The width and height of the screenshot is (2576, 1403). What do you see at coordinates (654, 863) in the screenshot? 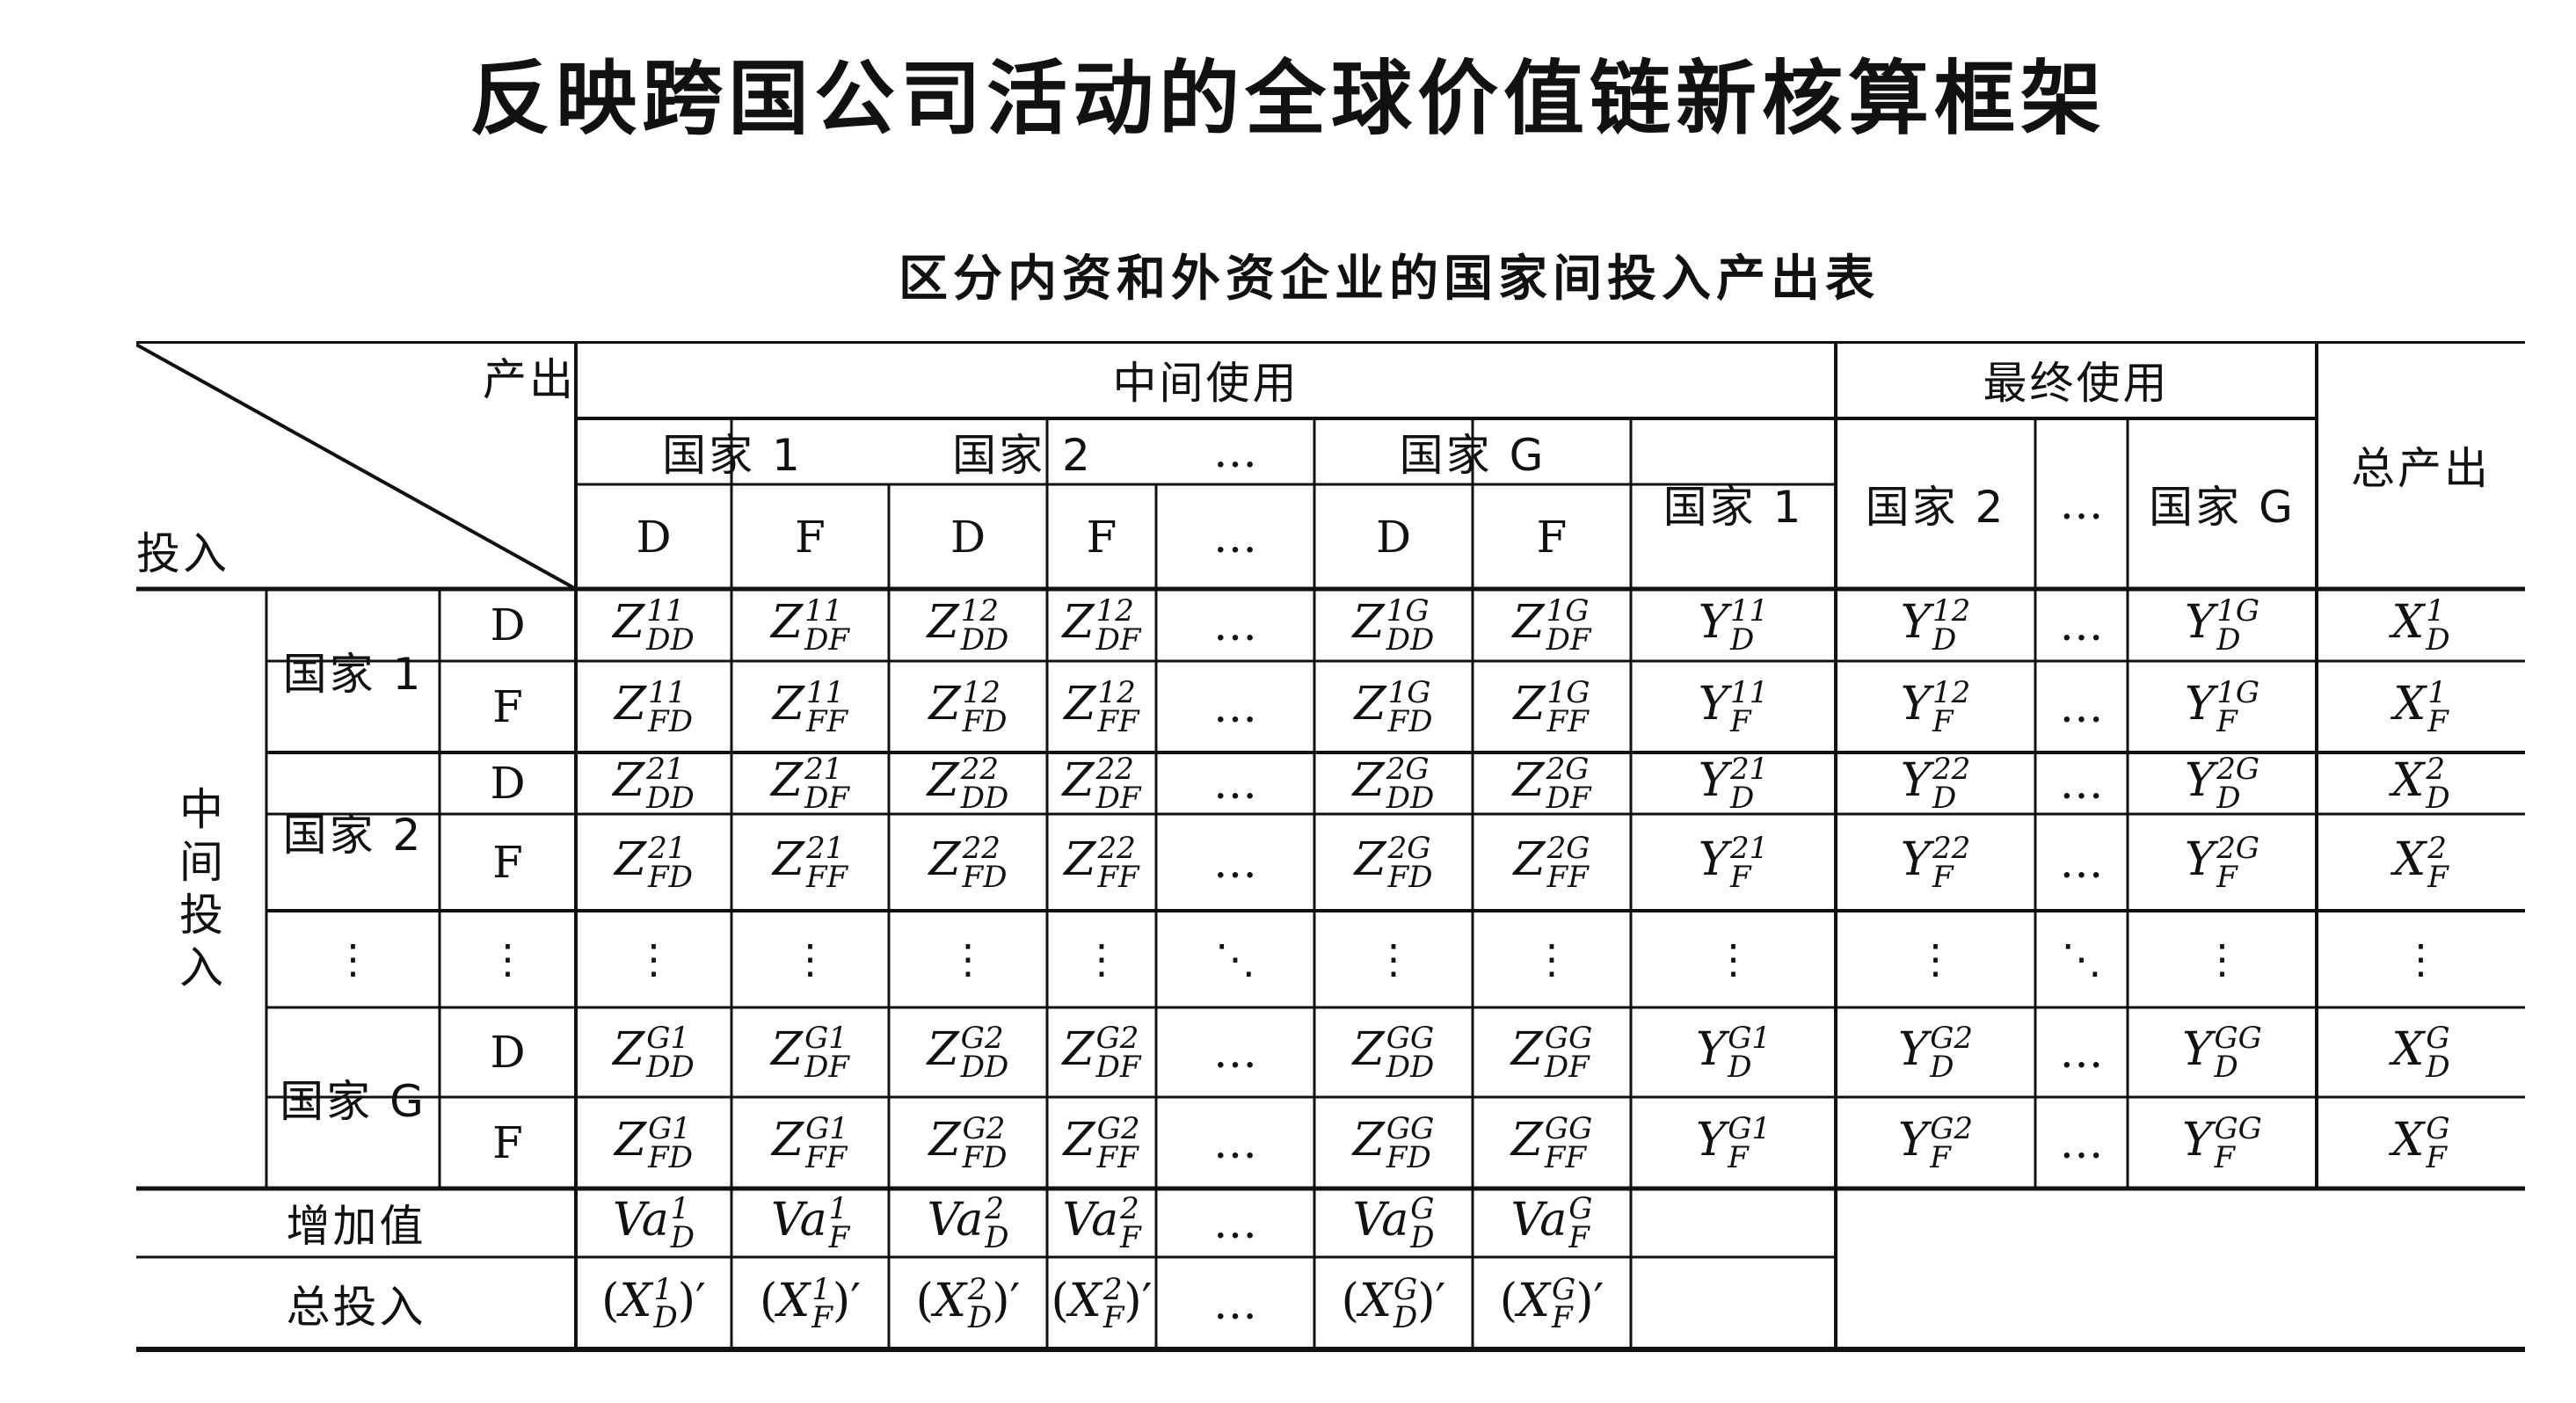
I see `math-symbol: Z 21 FD` at bounding box center [654, 863].